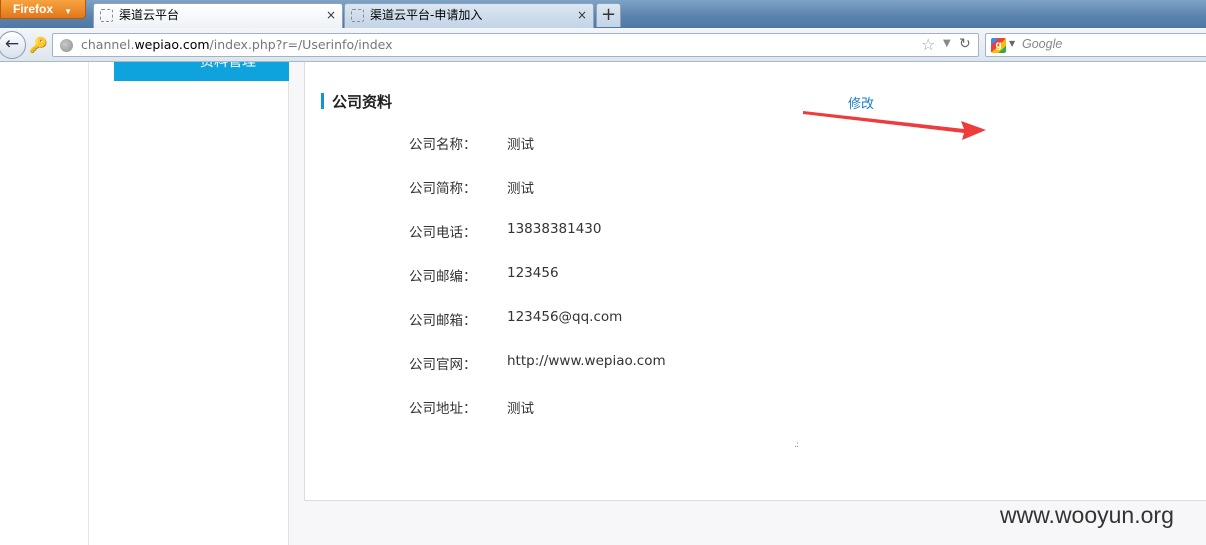 The image size is (1206, 545). I want to click on search-bar: g ▼ Google, so click(1095, 45).